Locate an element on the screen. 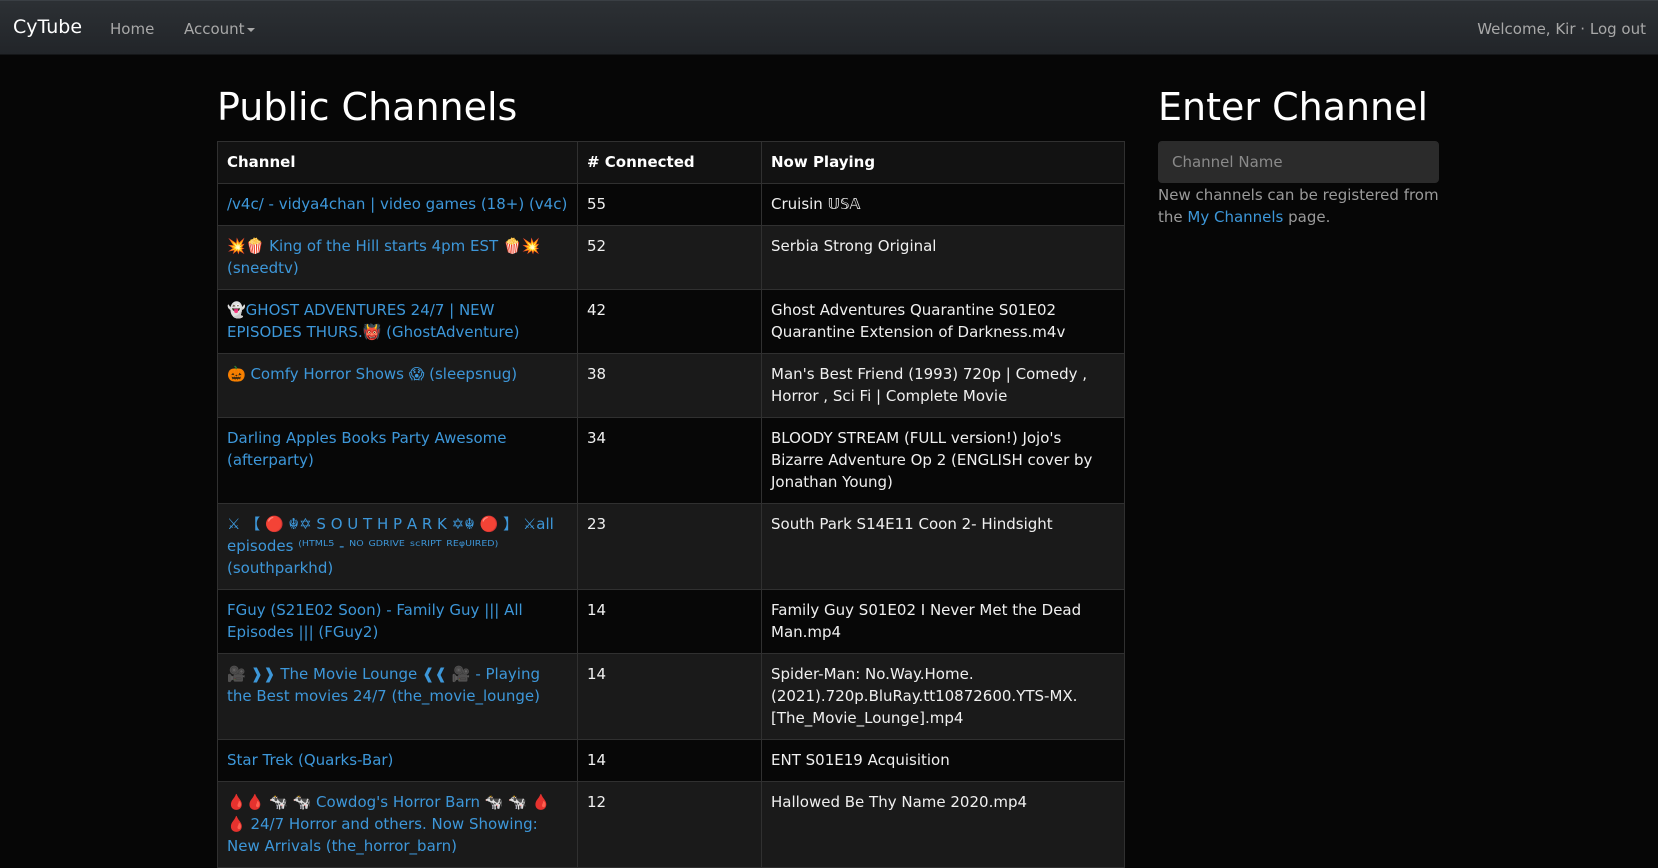 This screenshot has width=1658, height=868. page-title: Public Channels is located at coordinates (367, 107).